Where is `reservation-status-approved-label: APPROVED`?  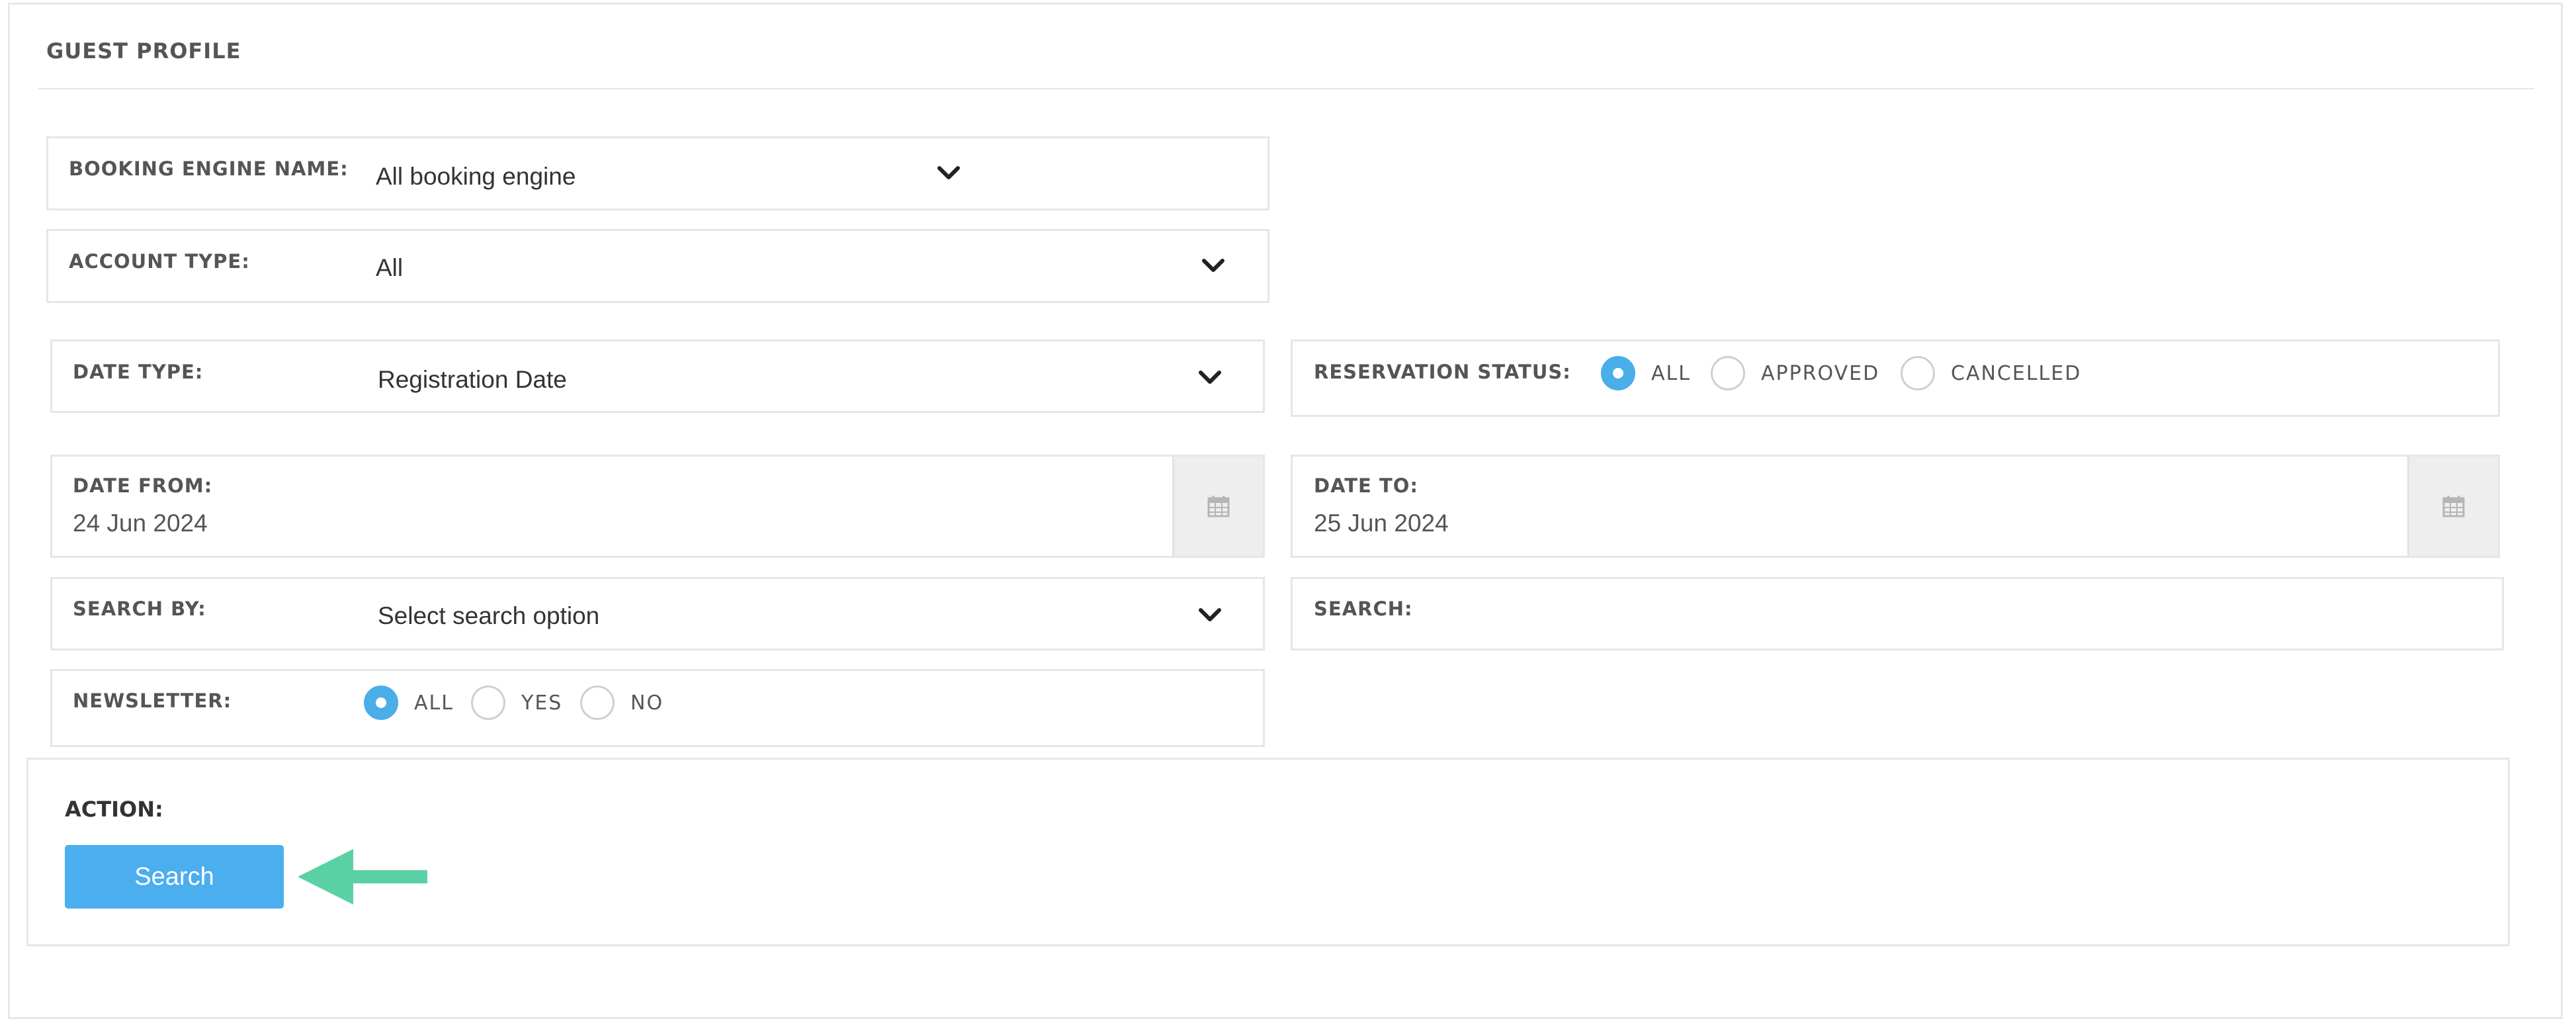 reservation-status-approved-label: APPROVED is located at coordinates (1820, 373).